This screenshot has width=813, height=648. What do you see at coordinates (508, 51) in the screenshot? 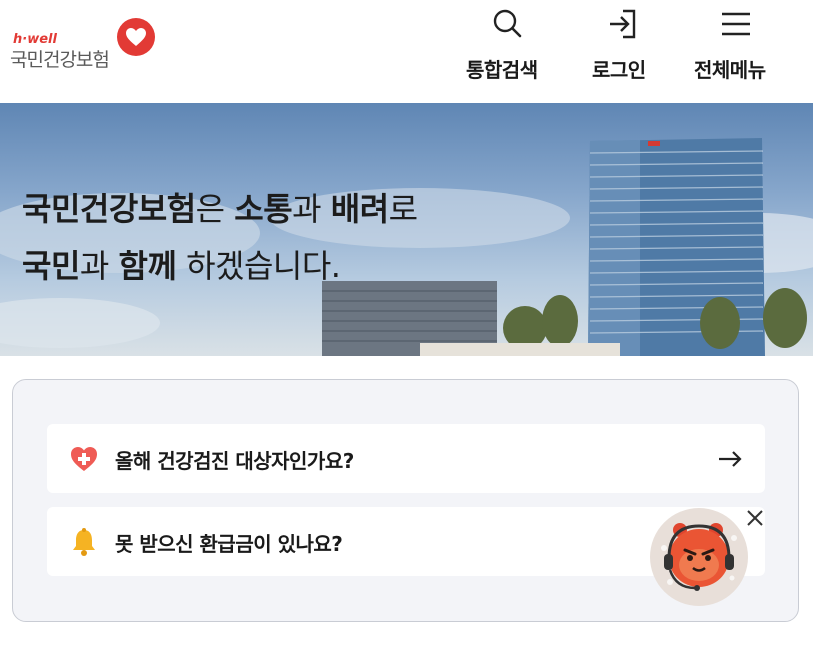
I see `nav-search-button: 통합검색` at bounding box center [508, 51].